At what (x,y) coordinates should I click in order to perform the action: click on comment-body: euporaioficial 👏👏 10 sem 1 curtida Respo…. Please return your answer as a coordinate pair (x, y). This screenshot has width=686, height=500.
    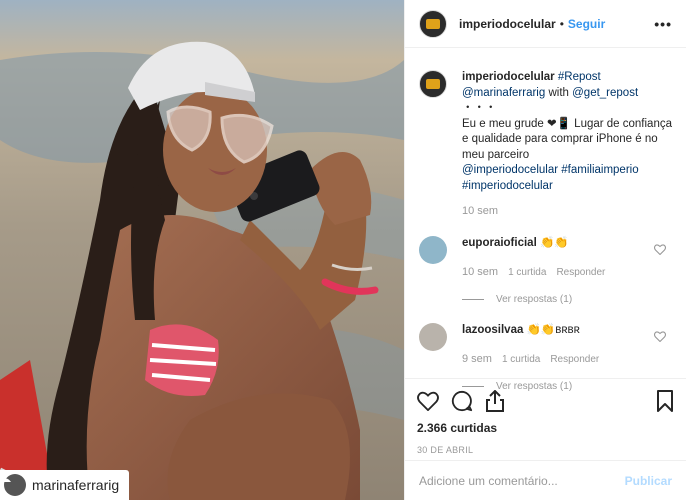
    Looking at the image, I should click on (562, 271).